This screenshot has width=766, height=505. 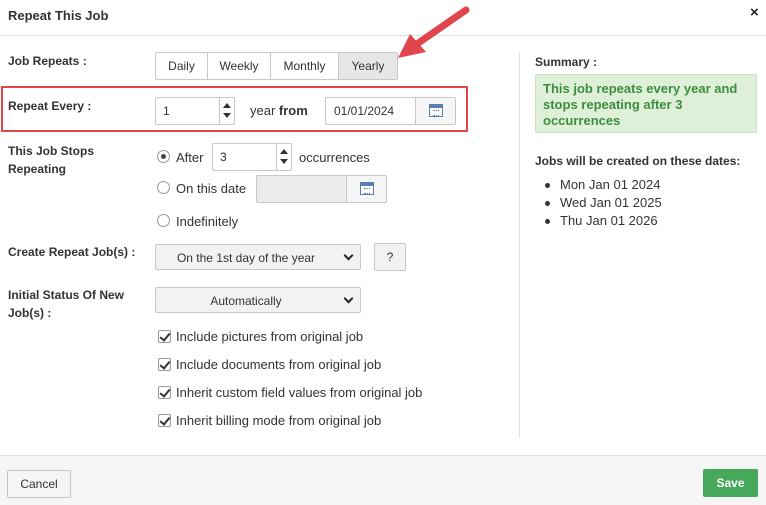 What do you see at coordinates (223, 157) in the screenshot?
I see `occurrences-value: 3` at bounding box center [223, 157].